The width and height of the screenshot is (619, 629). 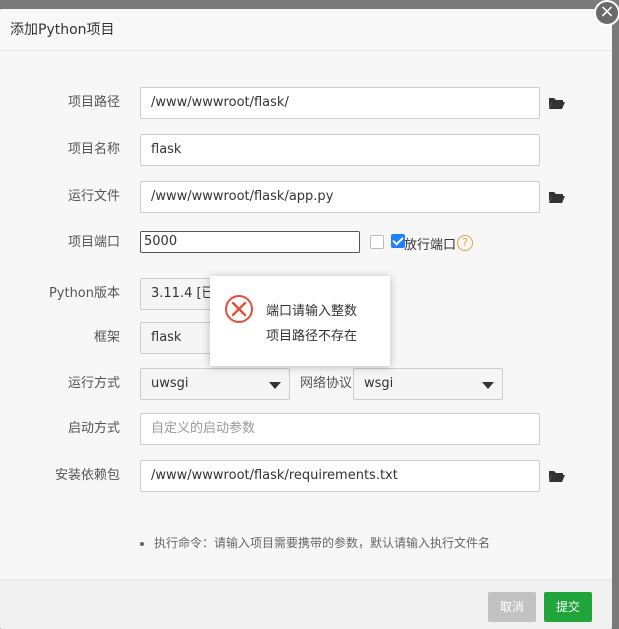 I want to click on help-icon: ?, so click(x=465, y=243).